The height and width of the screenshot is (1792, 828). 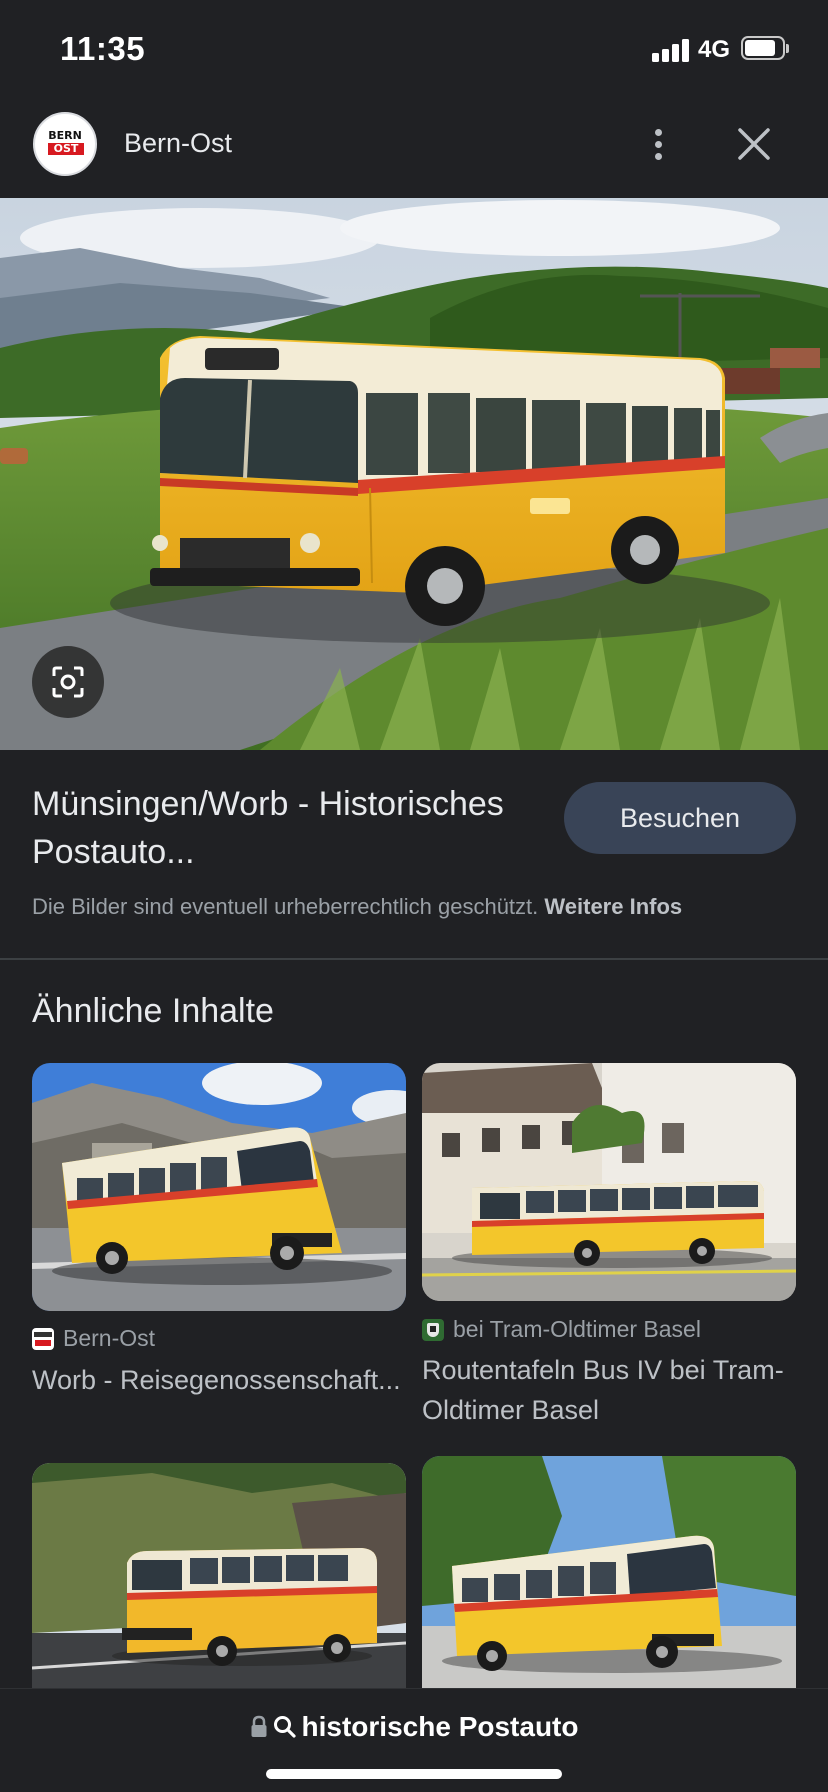 I want to click on more-vert-icon, so click(x=658, y=144).